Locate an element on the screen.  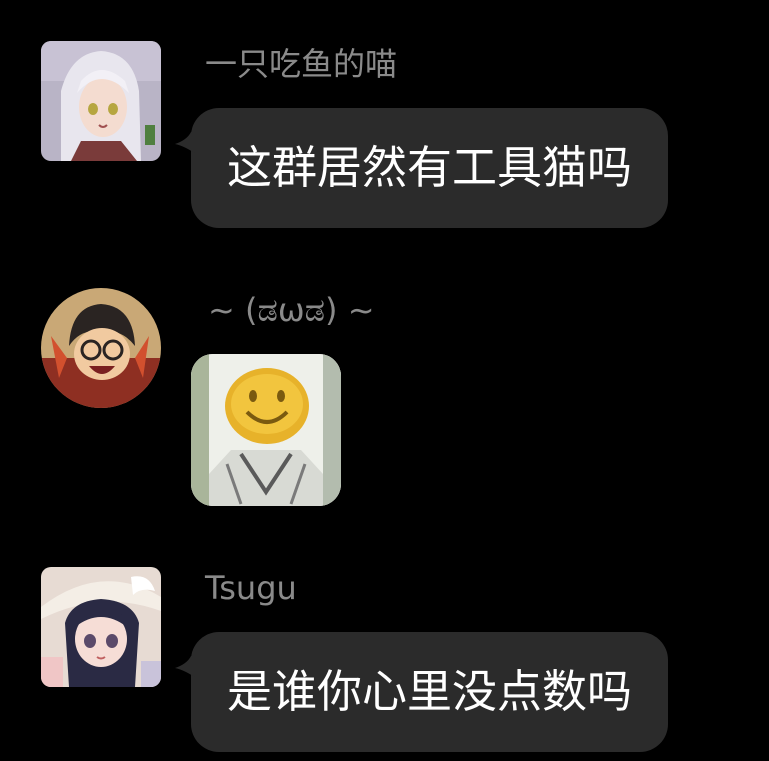
sender-name: 一只吃鱼的喵 is located at coordinates (301, 64).